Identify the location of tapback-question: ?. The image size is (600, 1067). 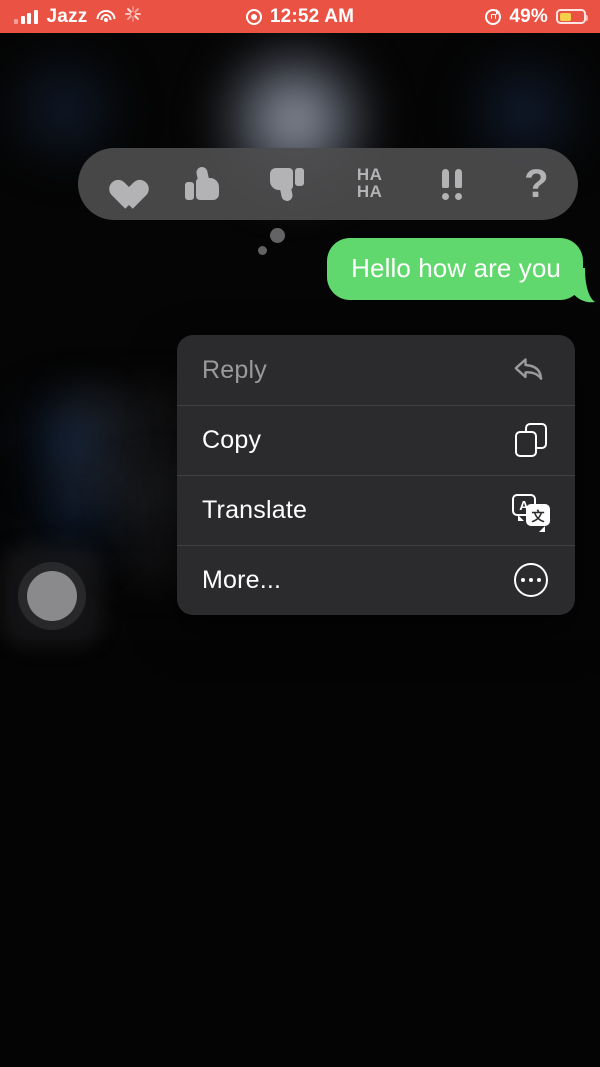
(536, 184).